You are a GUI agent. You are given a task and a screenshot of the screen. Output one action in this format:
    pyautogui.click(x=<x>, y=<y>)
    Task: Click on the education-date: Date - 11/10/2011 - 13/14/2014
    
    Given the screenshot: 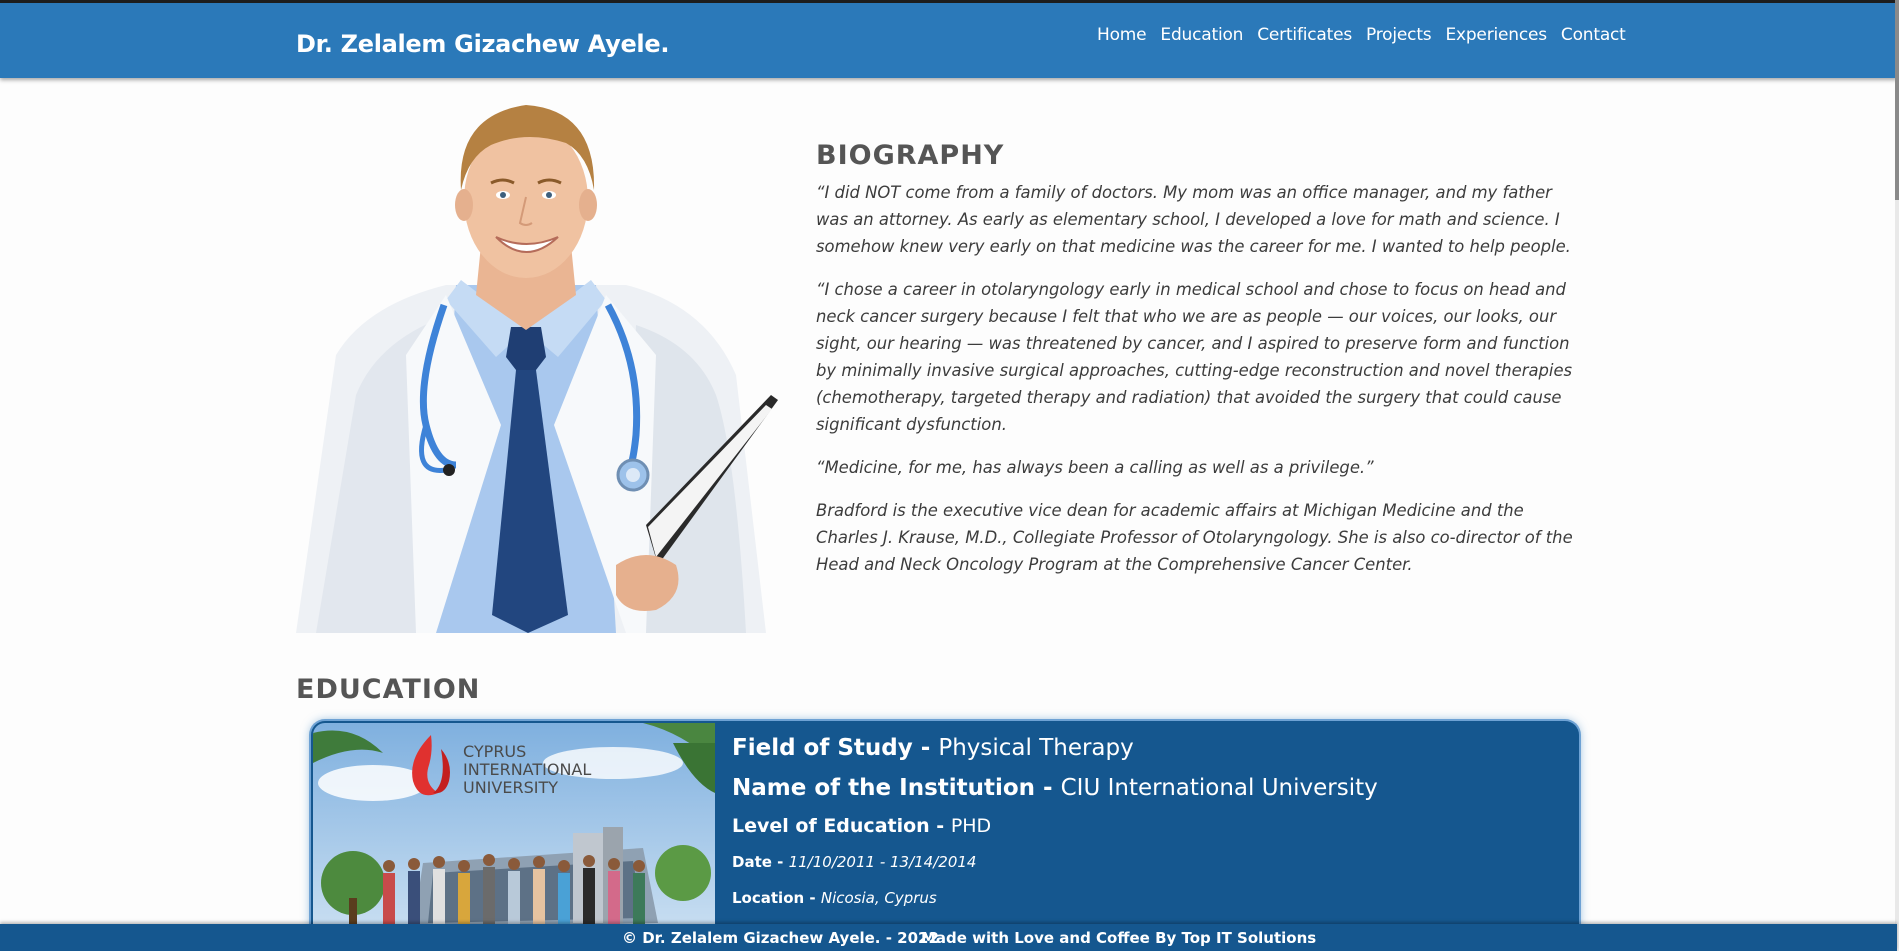 What is the action you would take?
    pyautogui.click(x=1055, y=862)
    